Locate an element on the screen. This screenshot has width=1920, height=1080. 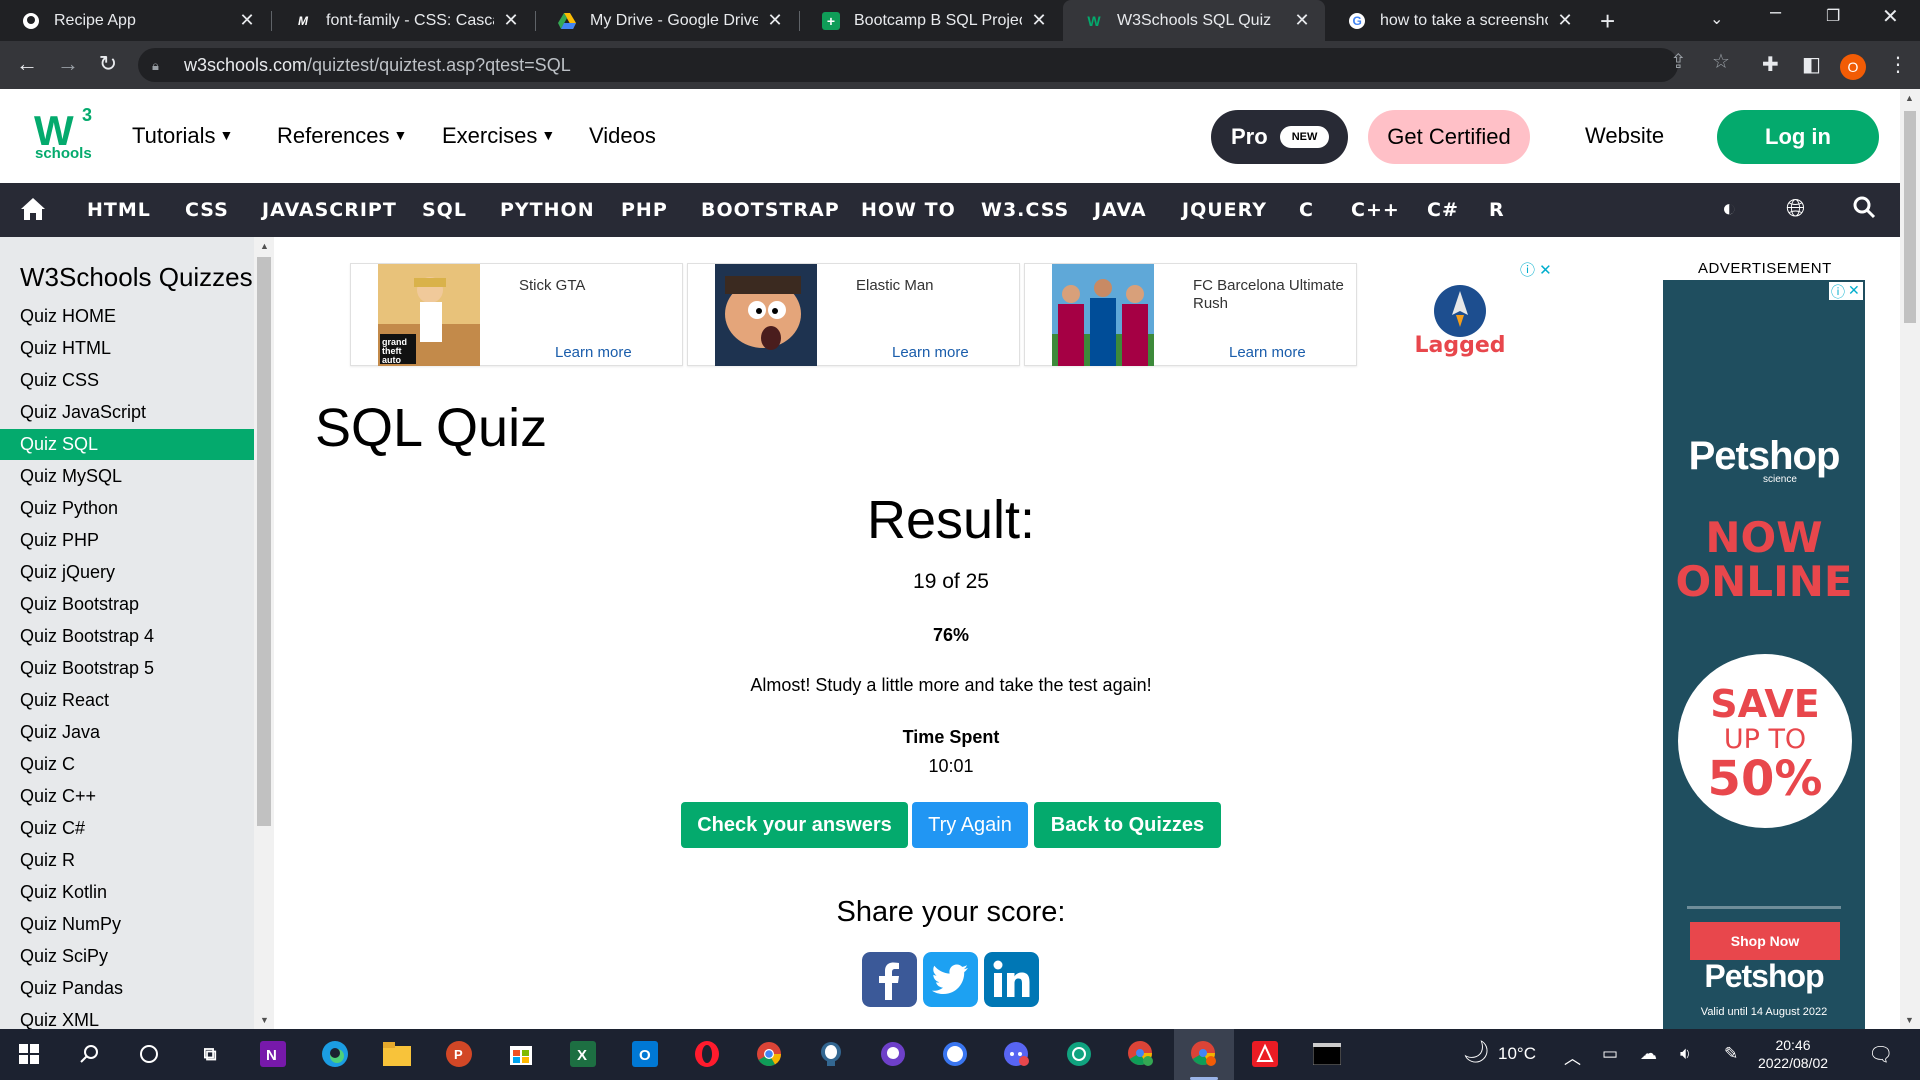
tab-google-search: G how to take a screenshot o ✕ is located at coordinates (1457, 20).